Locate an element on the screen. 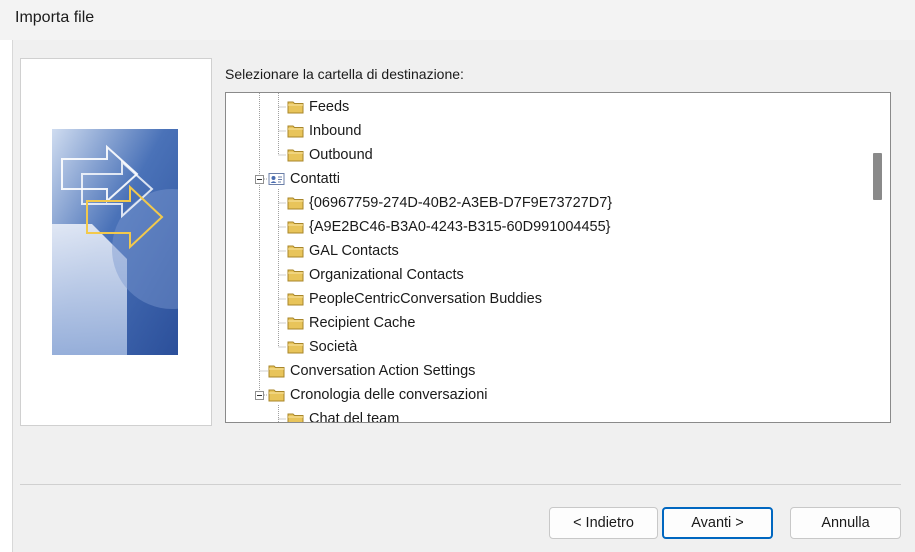 This screenshot has width=915, height=552. tree-item-label: Cronologia delle conversazioni is located at coordinates (389, 395).